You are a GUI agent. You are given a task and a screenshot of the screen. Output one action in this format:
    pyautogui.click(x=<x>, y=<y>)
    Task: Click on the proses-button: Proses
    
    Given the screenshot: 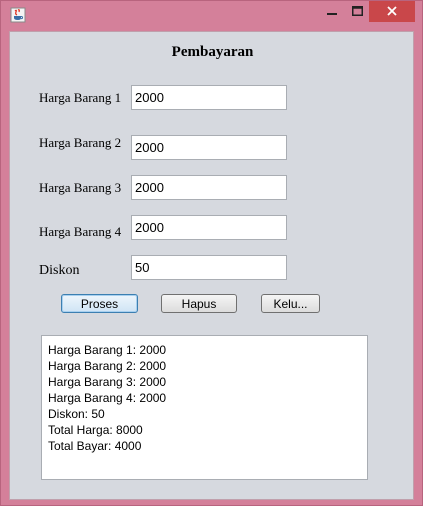 What is the action you would take?
    pyautogui.click(x=99, y=303)
    